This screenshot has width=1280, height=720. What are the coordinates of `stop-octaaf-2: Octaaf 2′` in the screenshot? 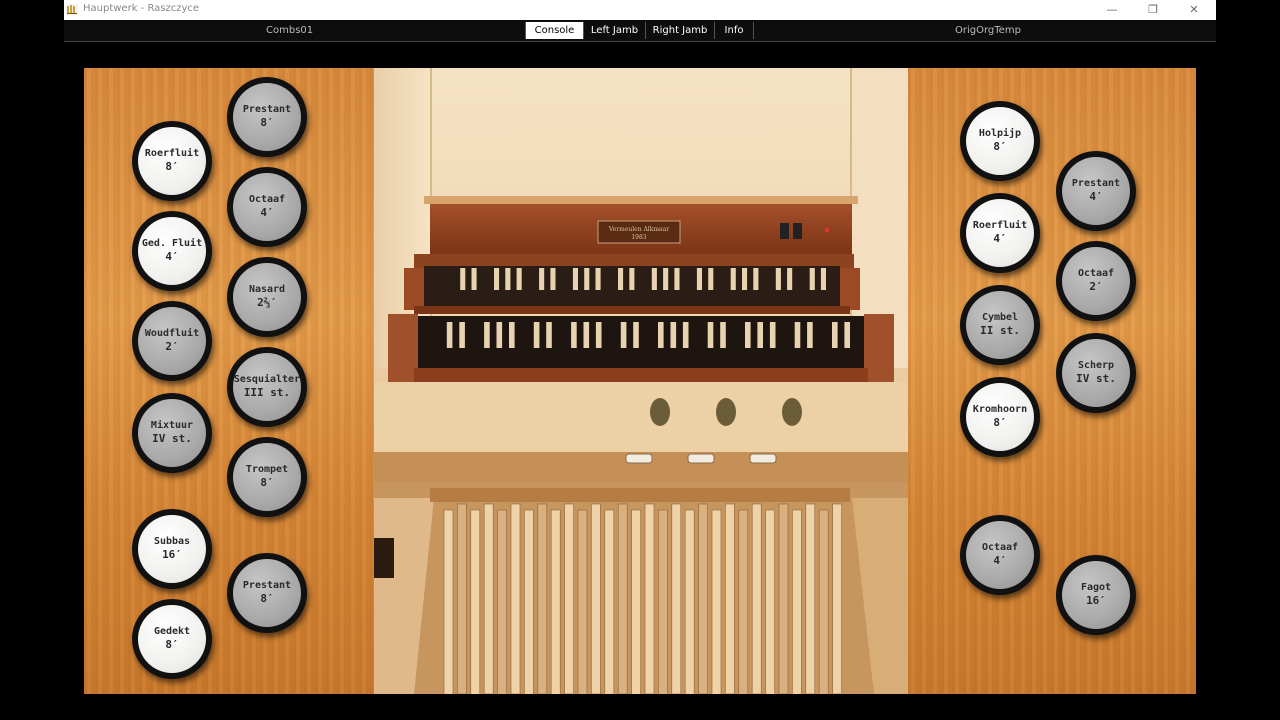 It's located at (1096, 281).